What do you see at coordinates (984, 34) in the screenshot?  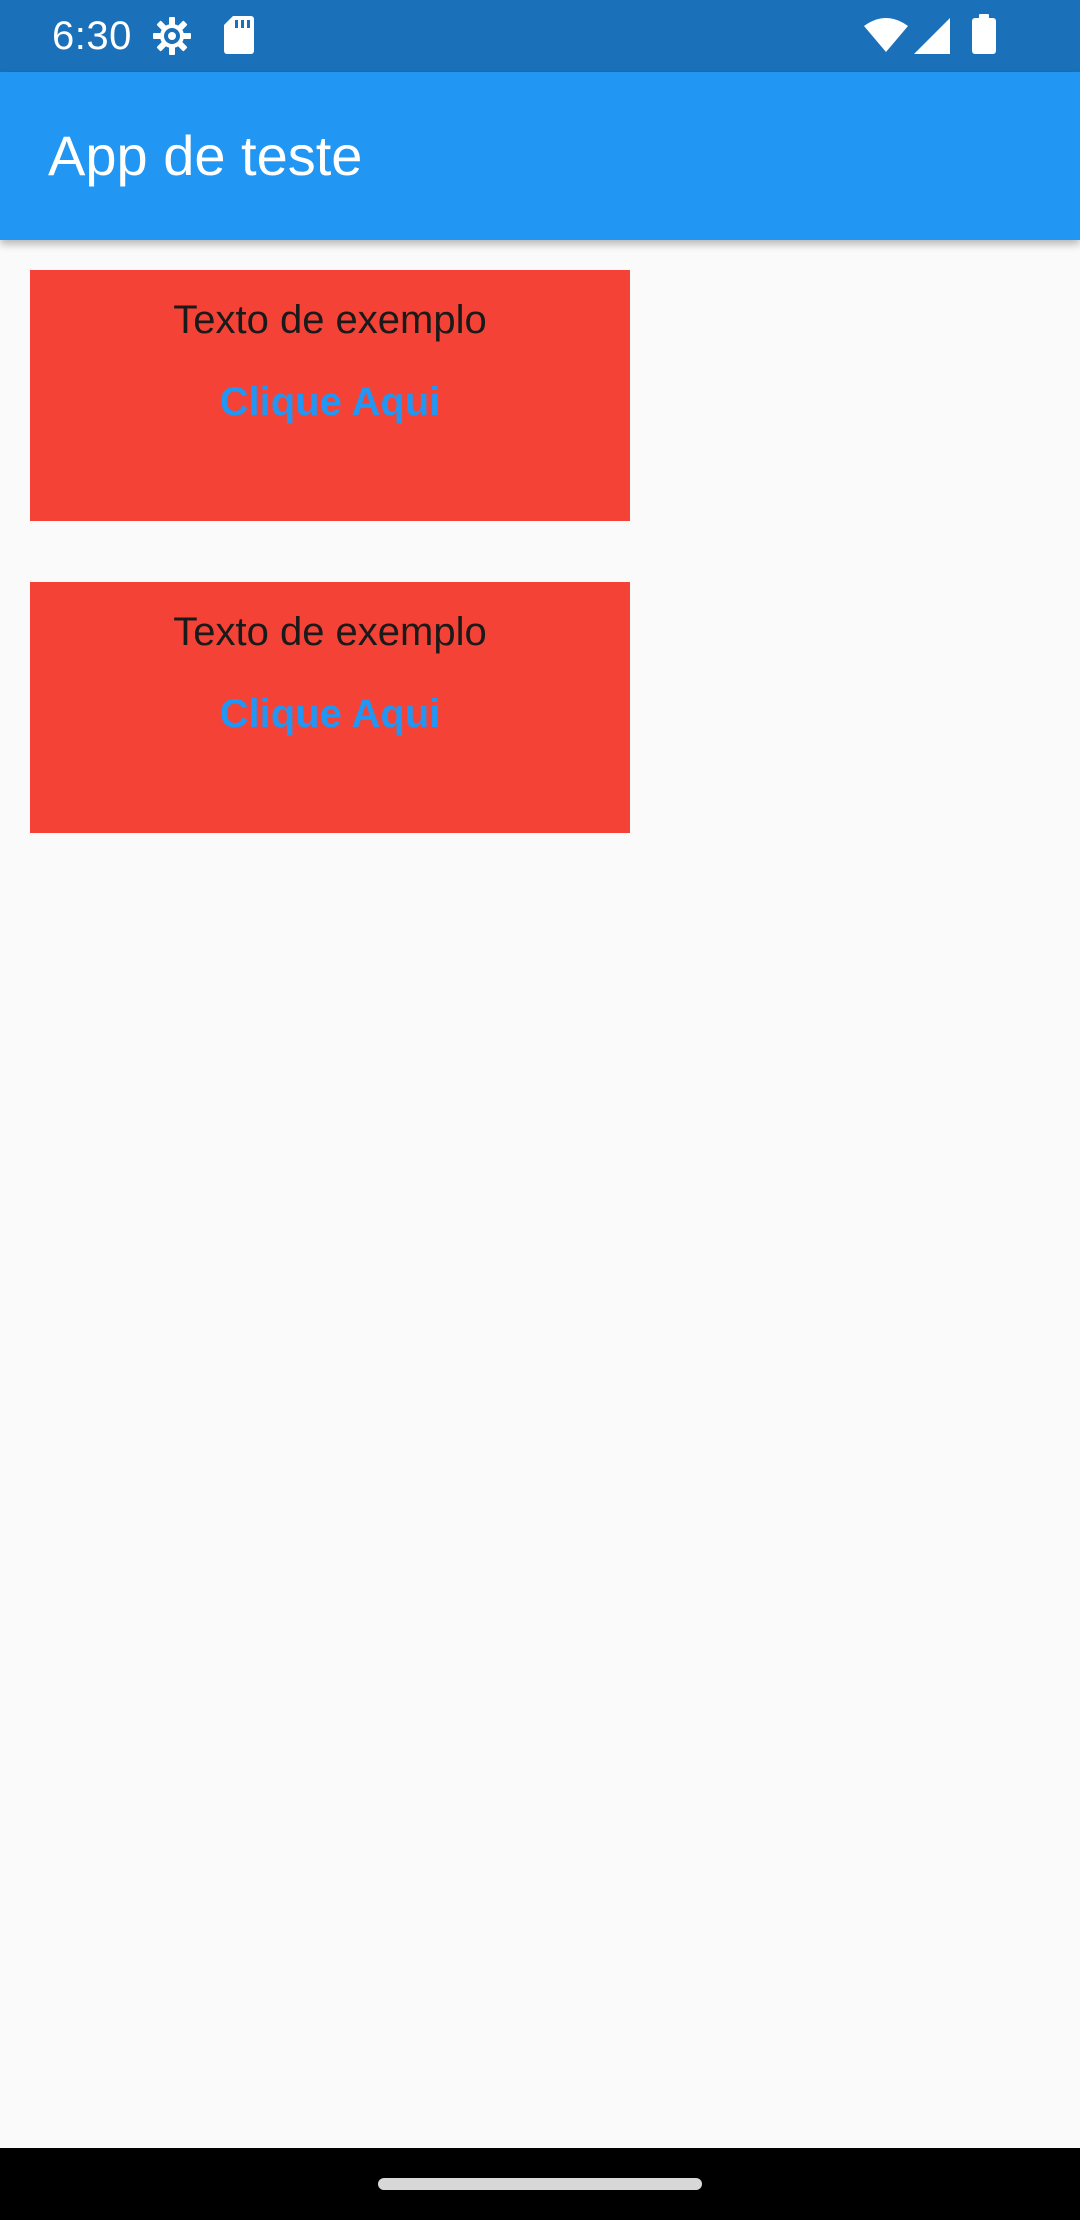 I see `battery-icon` at bounding box center [984, 34].